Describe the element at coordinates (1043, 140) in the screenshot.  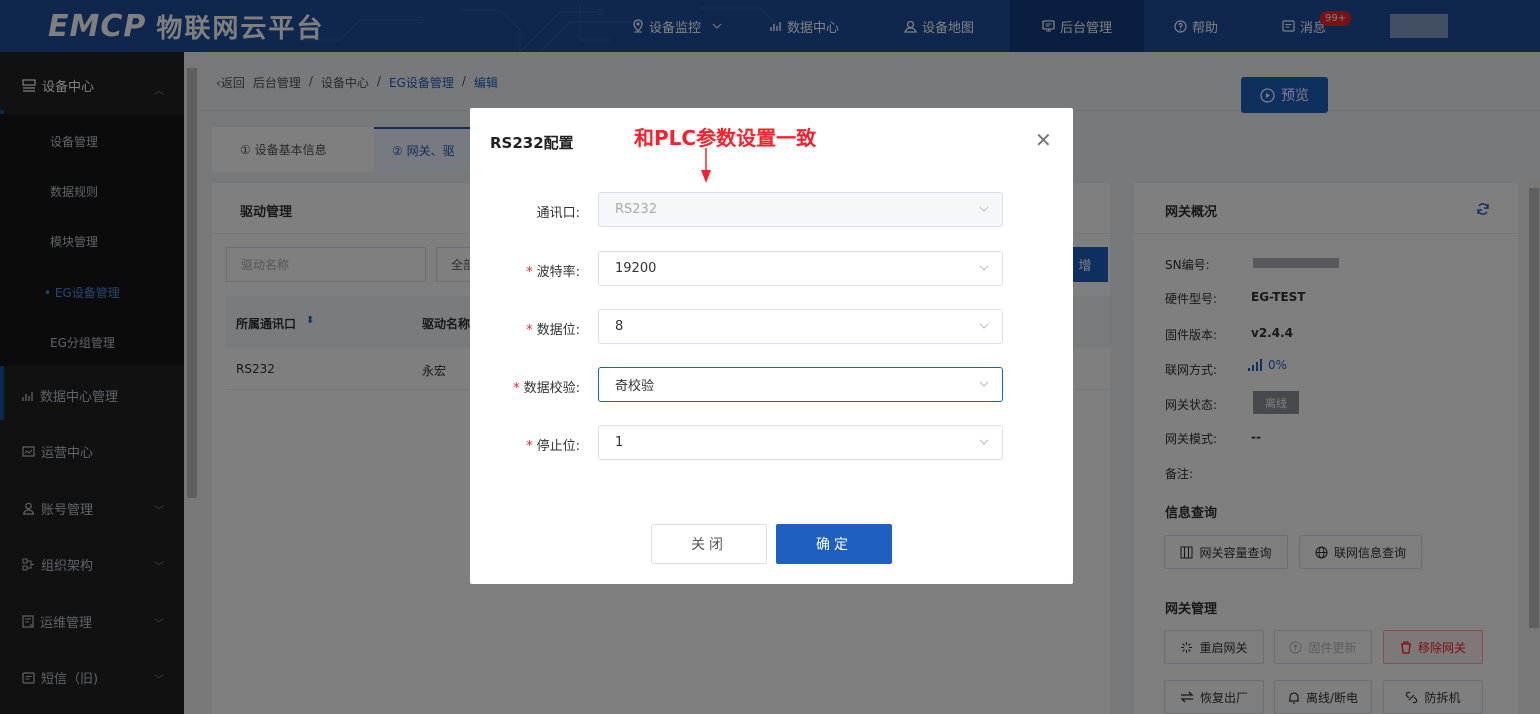
I see `close-icon: ✕` at that location.